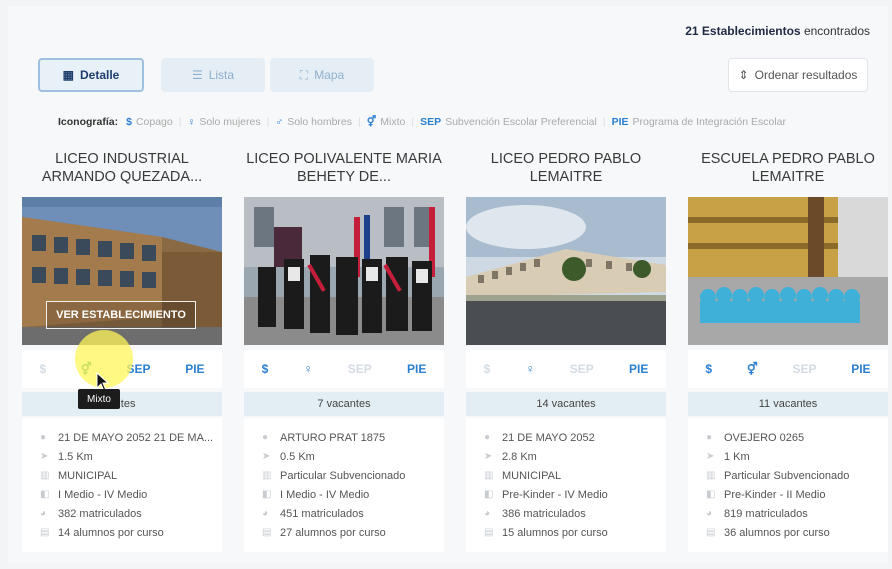 The height and width of the screenshot is (569, 892). I want to click on grid-icon: ▦, so click(68, 75).